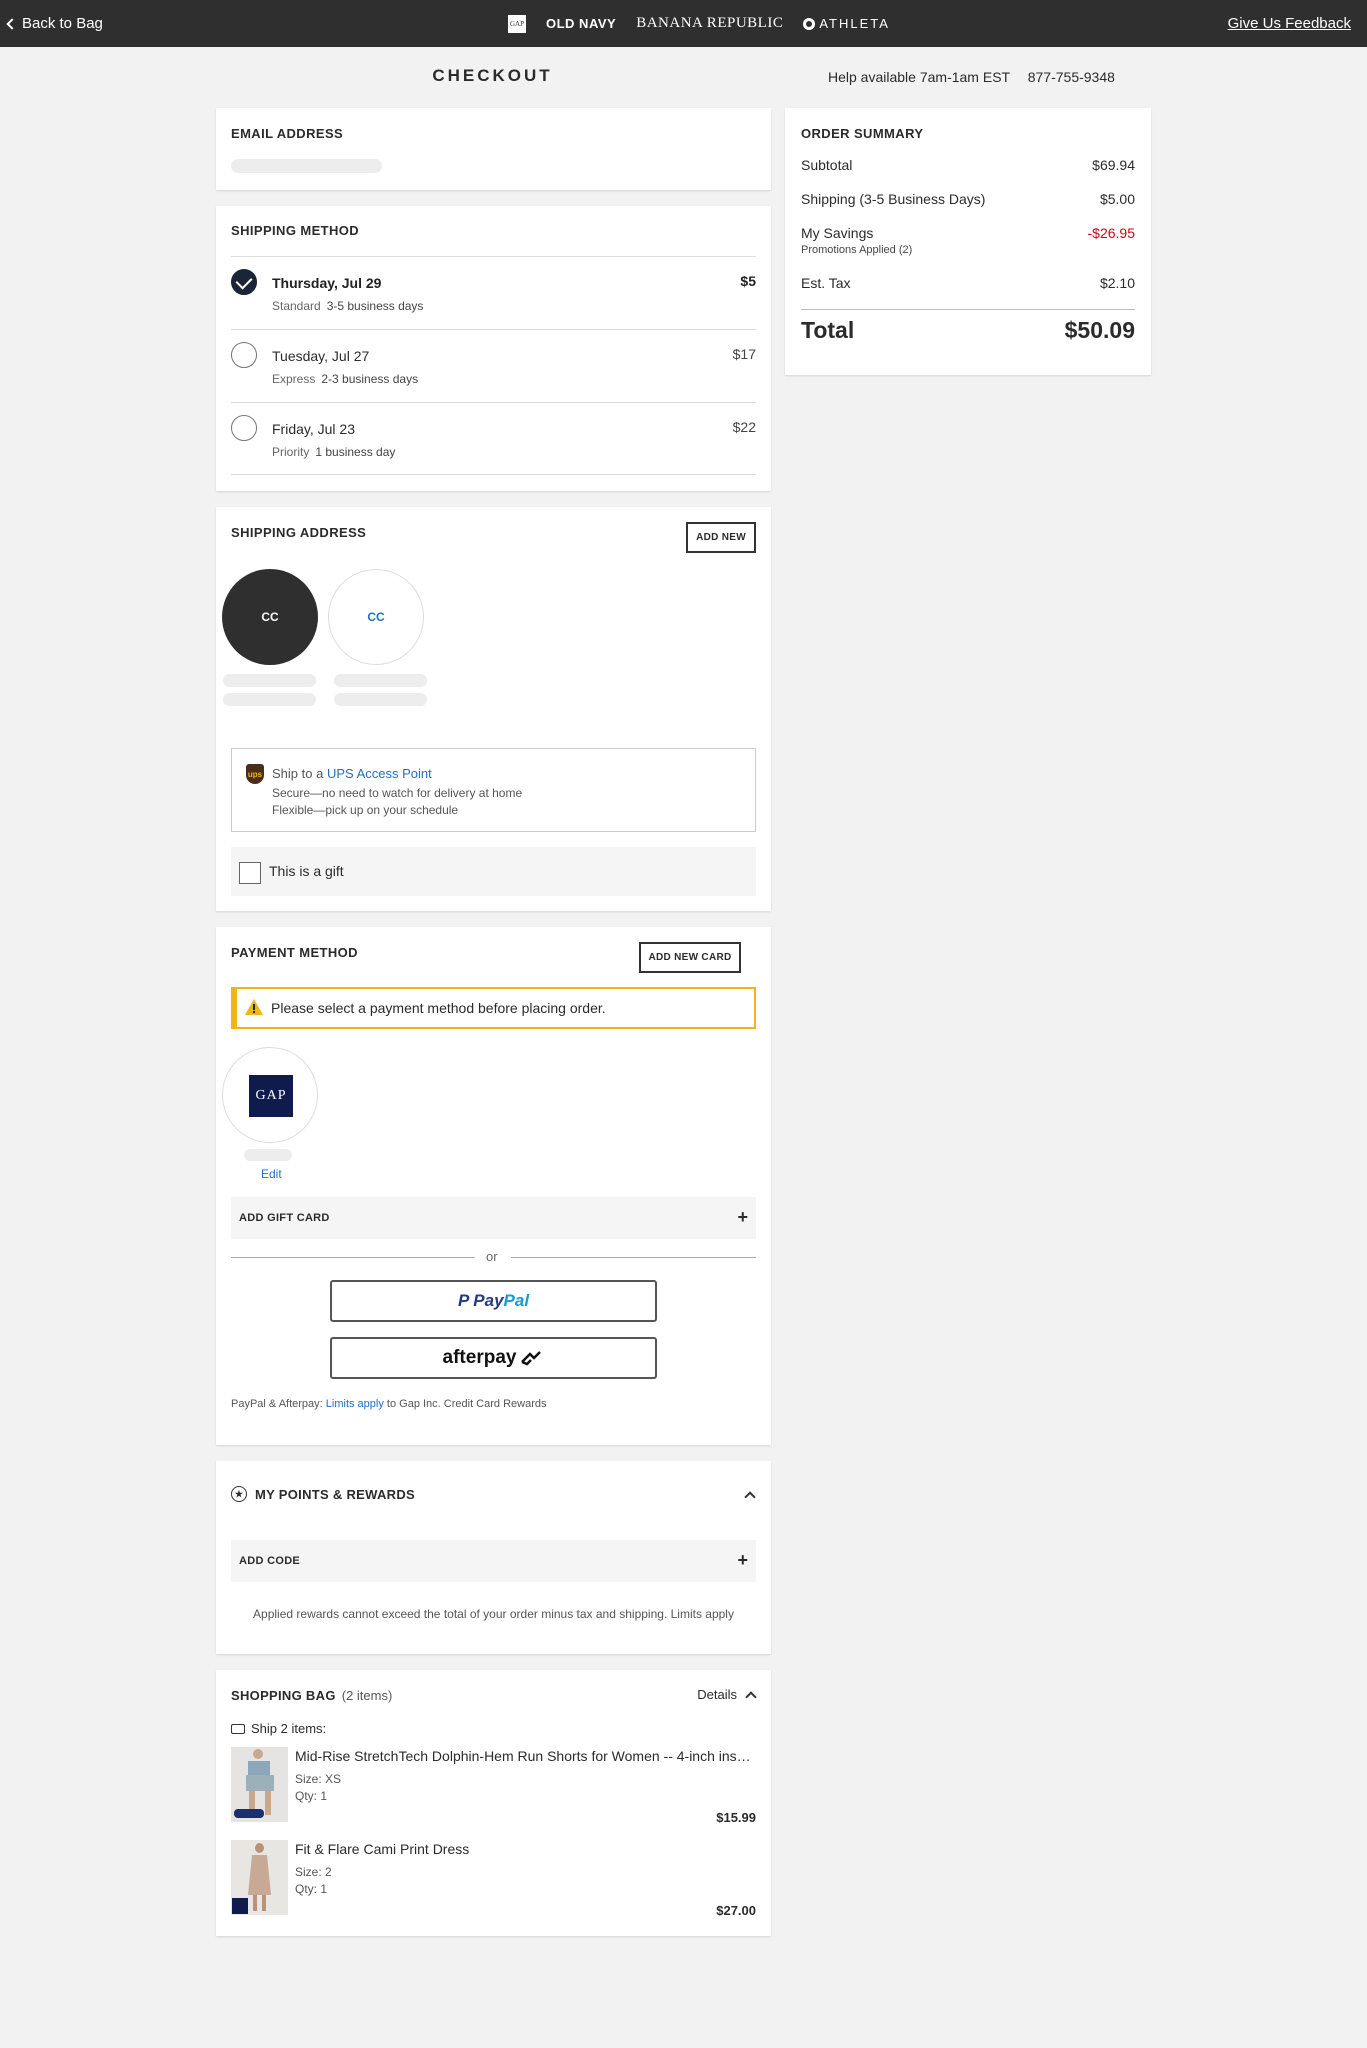  What do you see at coordinates (857, 250) in the screenshot?
I see `promotions-applied: Promotions Applied (2)` at bounding box center [857, 250].